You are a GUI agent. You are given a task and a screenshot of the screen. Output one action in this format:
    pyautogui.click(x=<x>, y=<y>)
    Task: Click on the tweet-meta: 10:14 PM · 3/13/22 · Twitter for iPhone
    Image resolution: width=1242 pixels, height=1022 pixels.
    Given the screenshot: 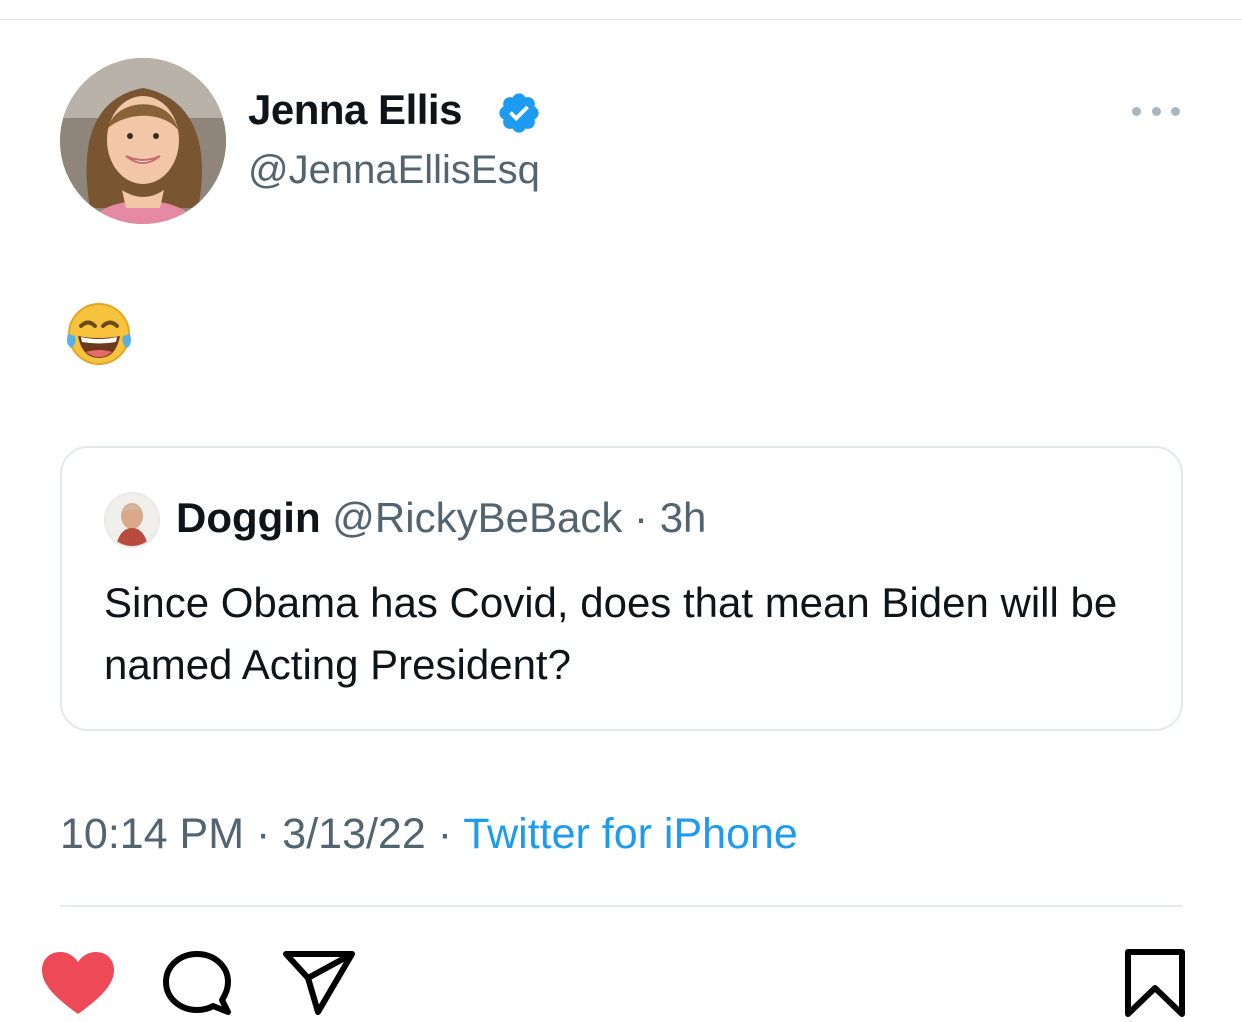 What is the action you would take?
    pyautogui.click(x=429, y=834)
    